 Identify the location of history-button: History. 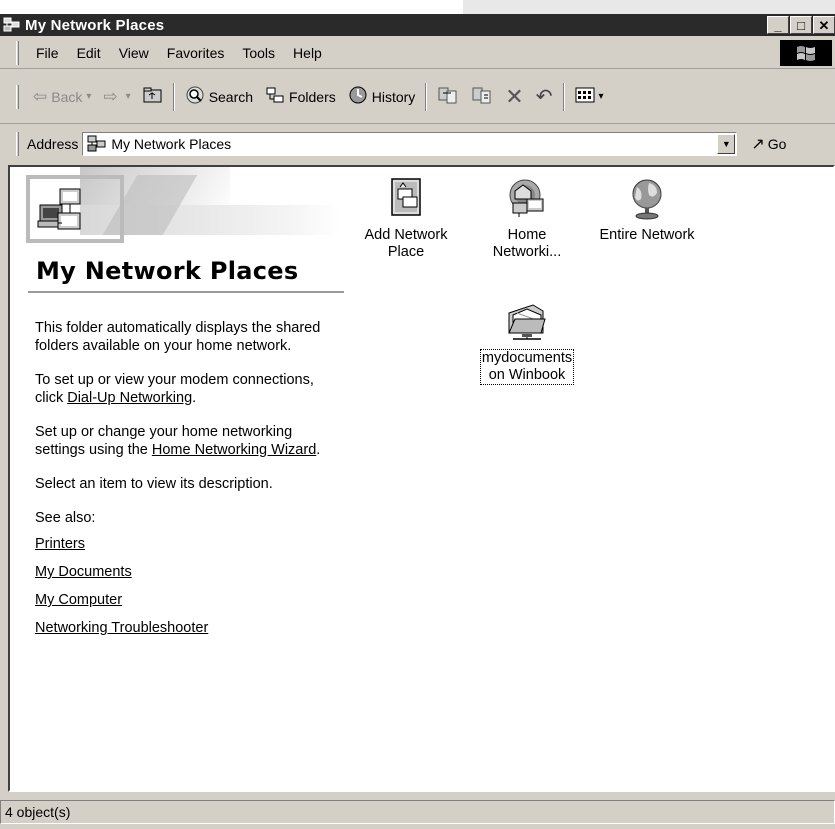
(382, 97).